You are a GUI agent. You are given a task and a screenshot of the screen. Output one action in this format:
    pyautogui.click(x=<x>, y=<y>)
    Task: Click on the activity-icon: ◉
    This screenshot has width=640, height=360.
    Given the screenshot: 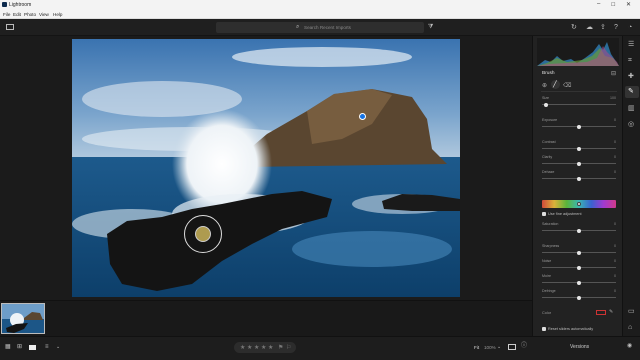 What is the action you would take?
    pyautogui.click(x=629, y=346)
    